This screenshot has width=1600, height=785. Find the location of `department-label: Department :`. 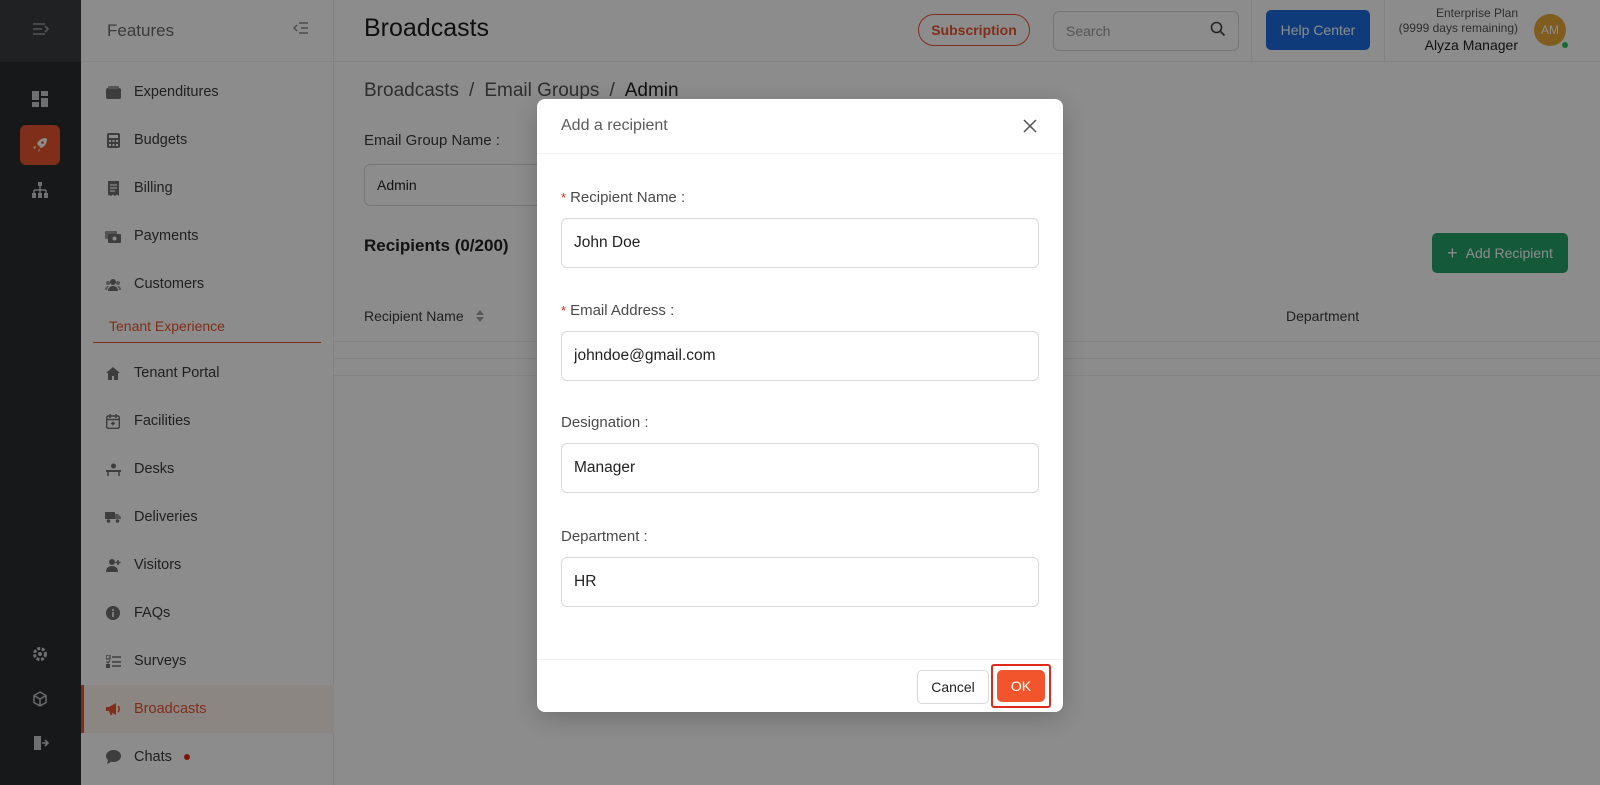

department-label: Department : is located at coordinates (604, 536).